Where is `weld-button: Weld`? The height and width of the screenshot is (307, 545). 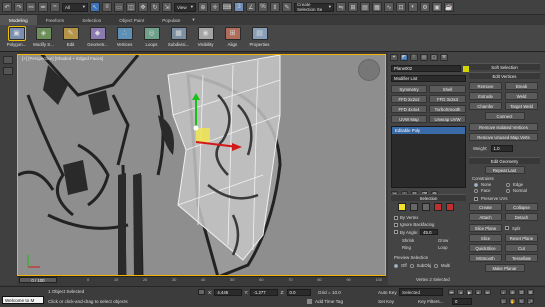 weld-button: Weld is located at coordinates (521, 96).